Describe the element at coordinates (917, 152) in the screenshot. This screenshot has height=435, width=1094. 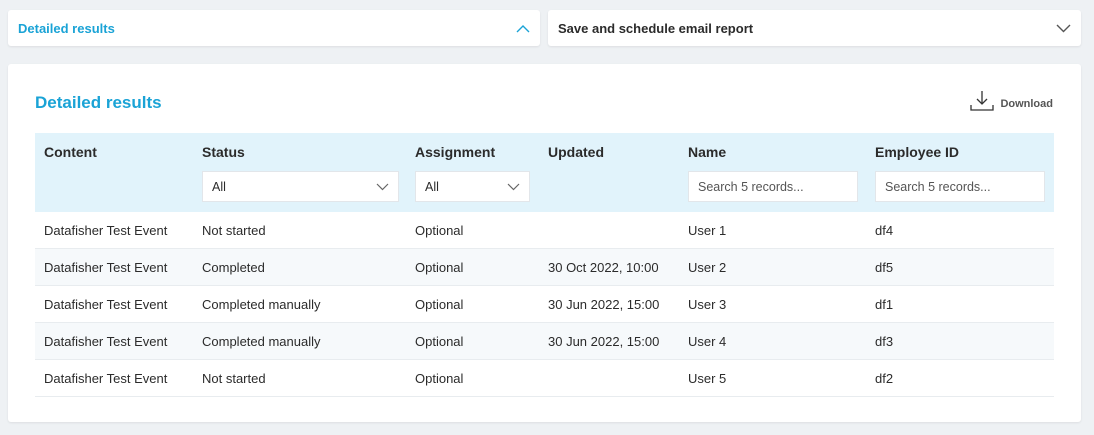
I see `column-label: Employee ID` at that location.